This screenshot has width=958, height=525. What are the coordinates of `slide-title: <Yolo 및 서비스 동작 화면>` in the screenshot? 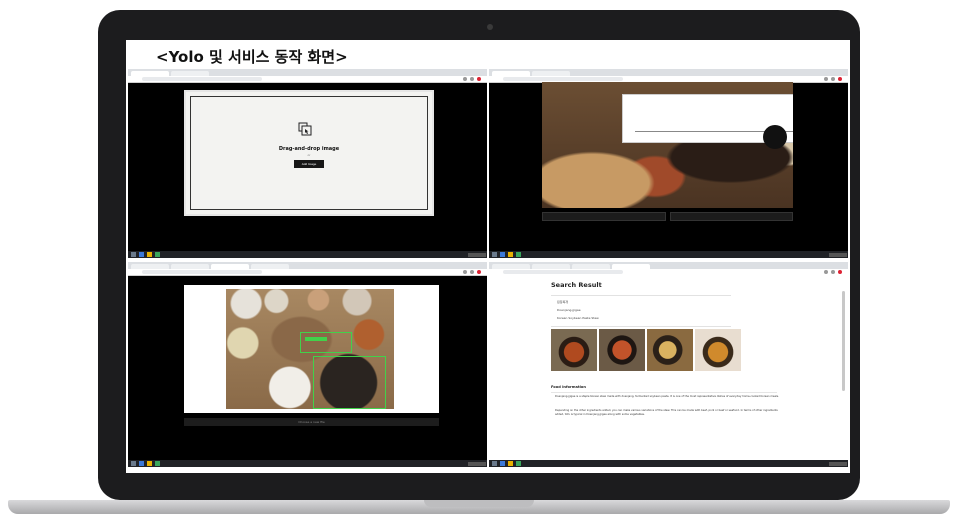 It's located at (252, 57).